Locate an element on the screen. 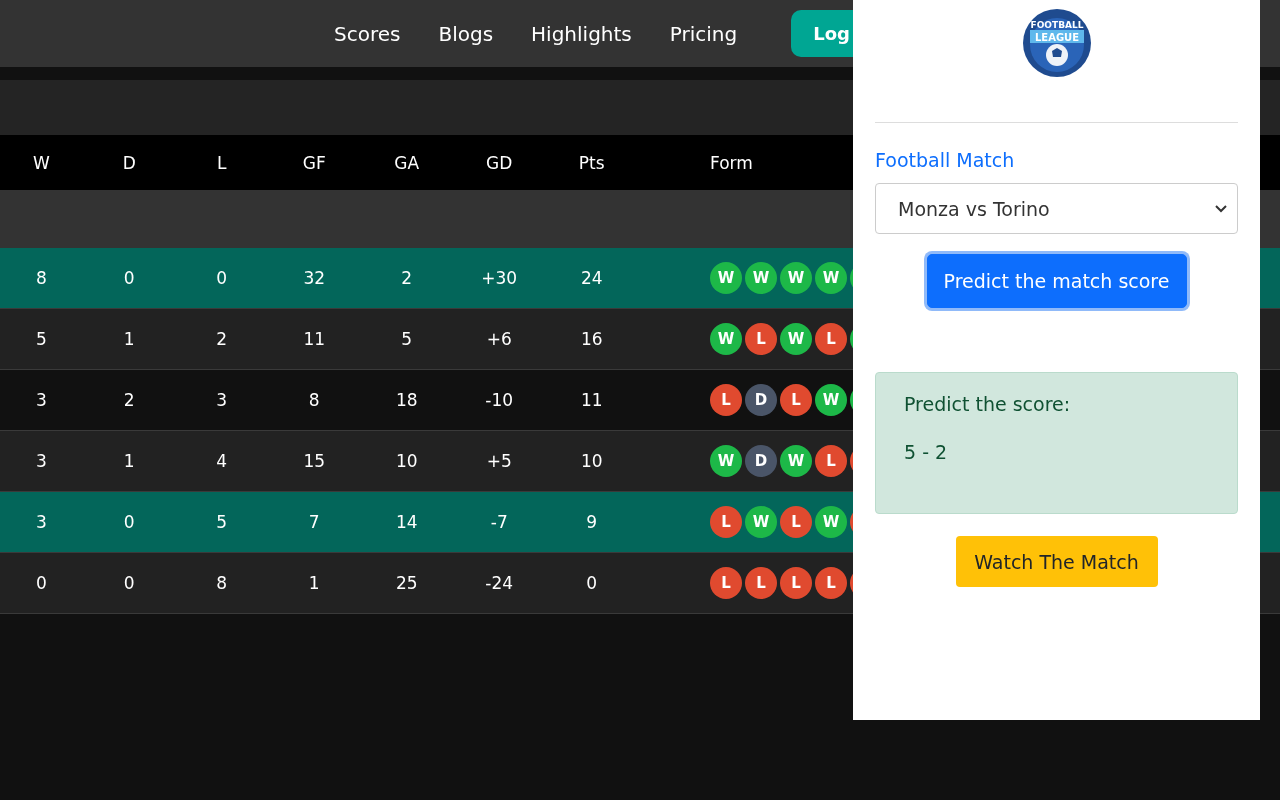  nav-link: Scores is located at coordinates (367, 33).